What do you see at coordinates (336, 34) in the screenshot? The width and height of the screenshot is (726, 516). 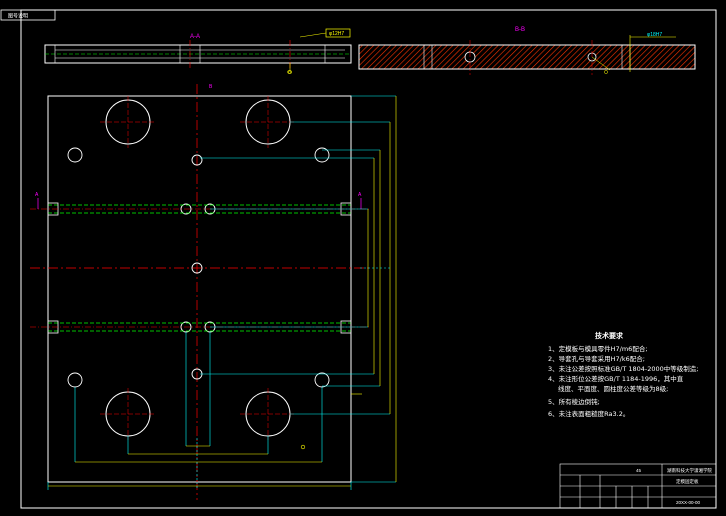 I see `dim-top-box: φ12H7` at bounding box center [336, 34].